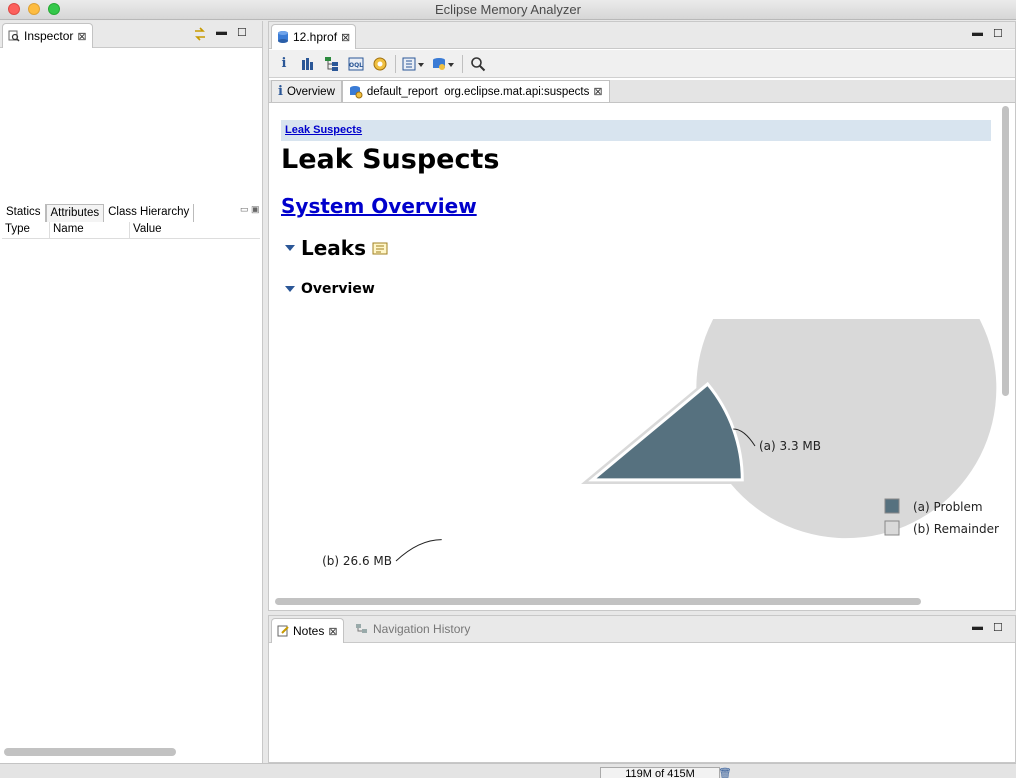 This screenshot has height=778, width=1016. Describe the element at coordinates (642, 689) in the screenshot. I see `notes-panel: Notes ⊠ Navigation History ▬ ☐` at that location.